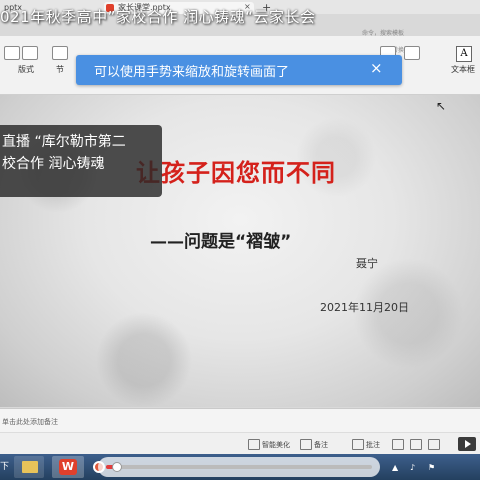 This screenshot has width=480, height=480. I want to click on wps-task: W, so click(68, 467).